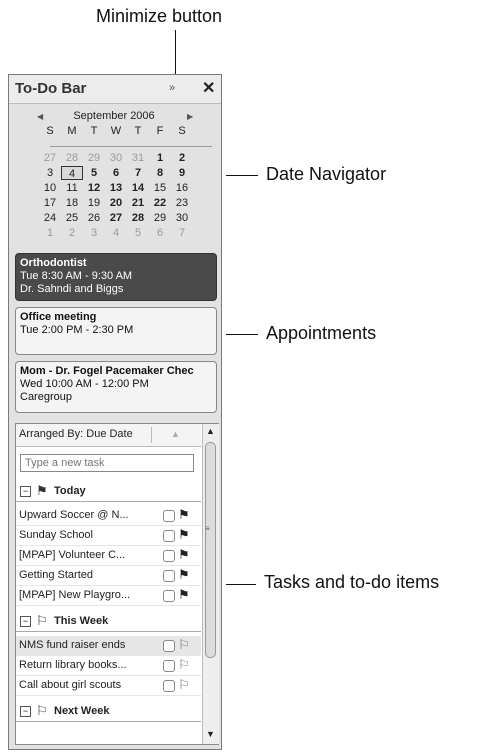  What do you see at coordinates (94, 203) in the screenshot?
I see `calendar-day: 19` at bounding box center [94, 203].